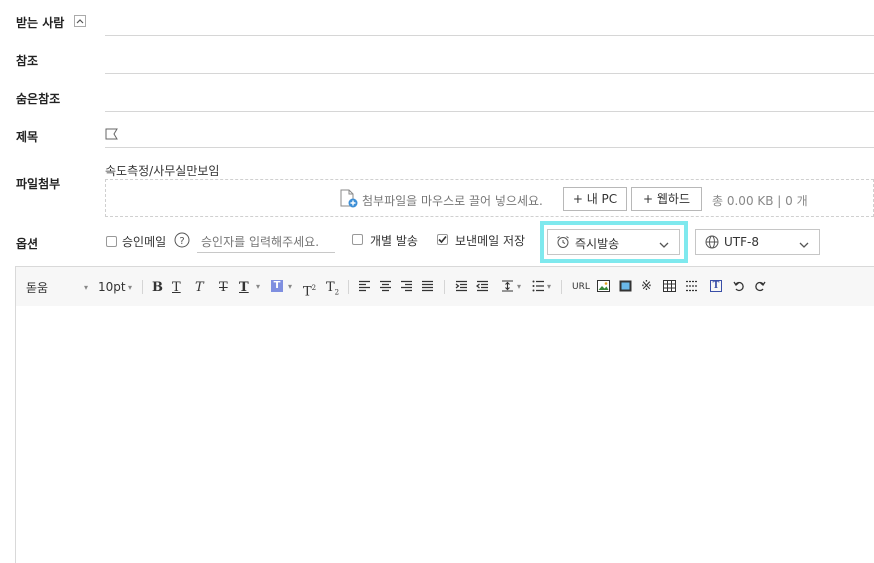 This screenshot has height=563, width=874. Describe the element at coordinates (162, 171) in the screenshot. I see `attachment-folder-text: 속도측정/사무실만보임` at that location.